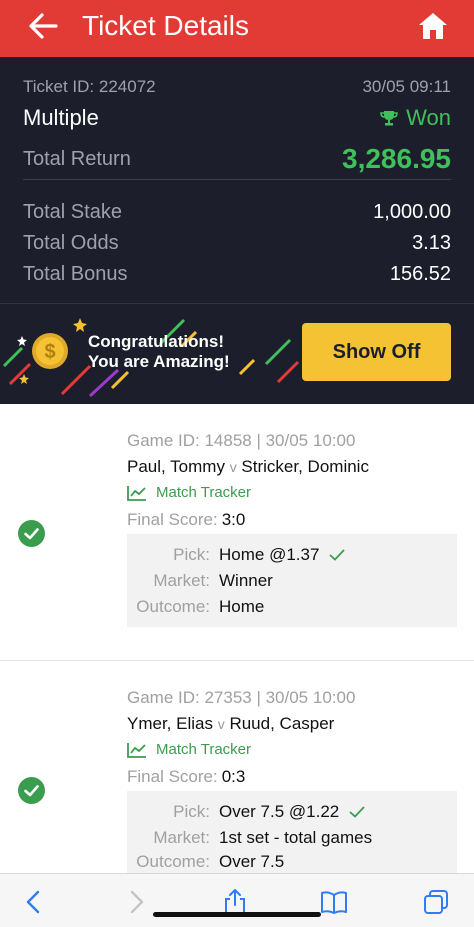 This screenshot has height=927, width=474. Describe the element at coordinates (159, 351) in the screenshot. I see `congrats-text: Congratulations! You are Amazing!` at that location.